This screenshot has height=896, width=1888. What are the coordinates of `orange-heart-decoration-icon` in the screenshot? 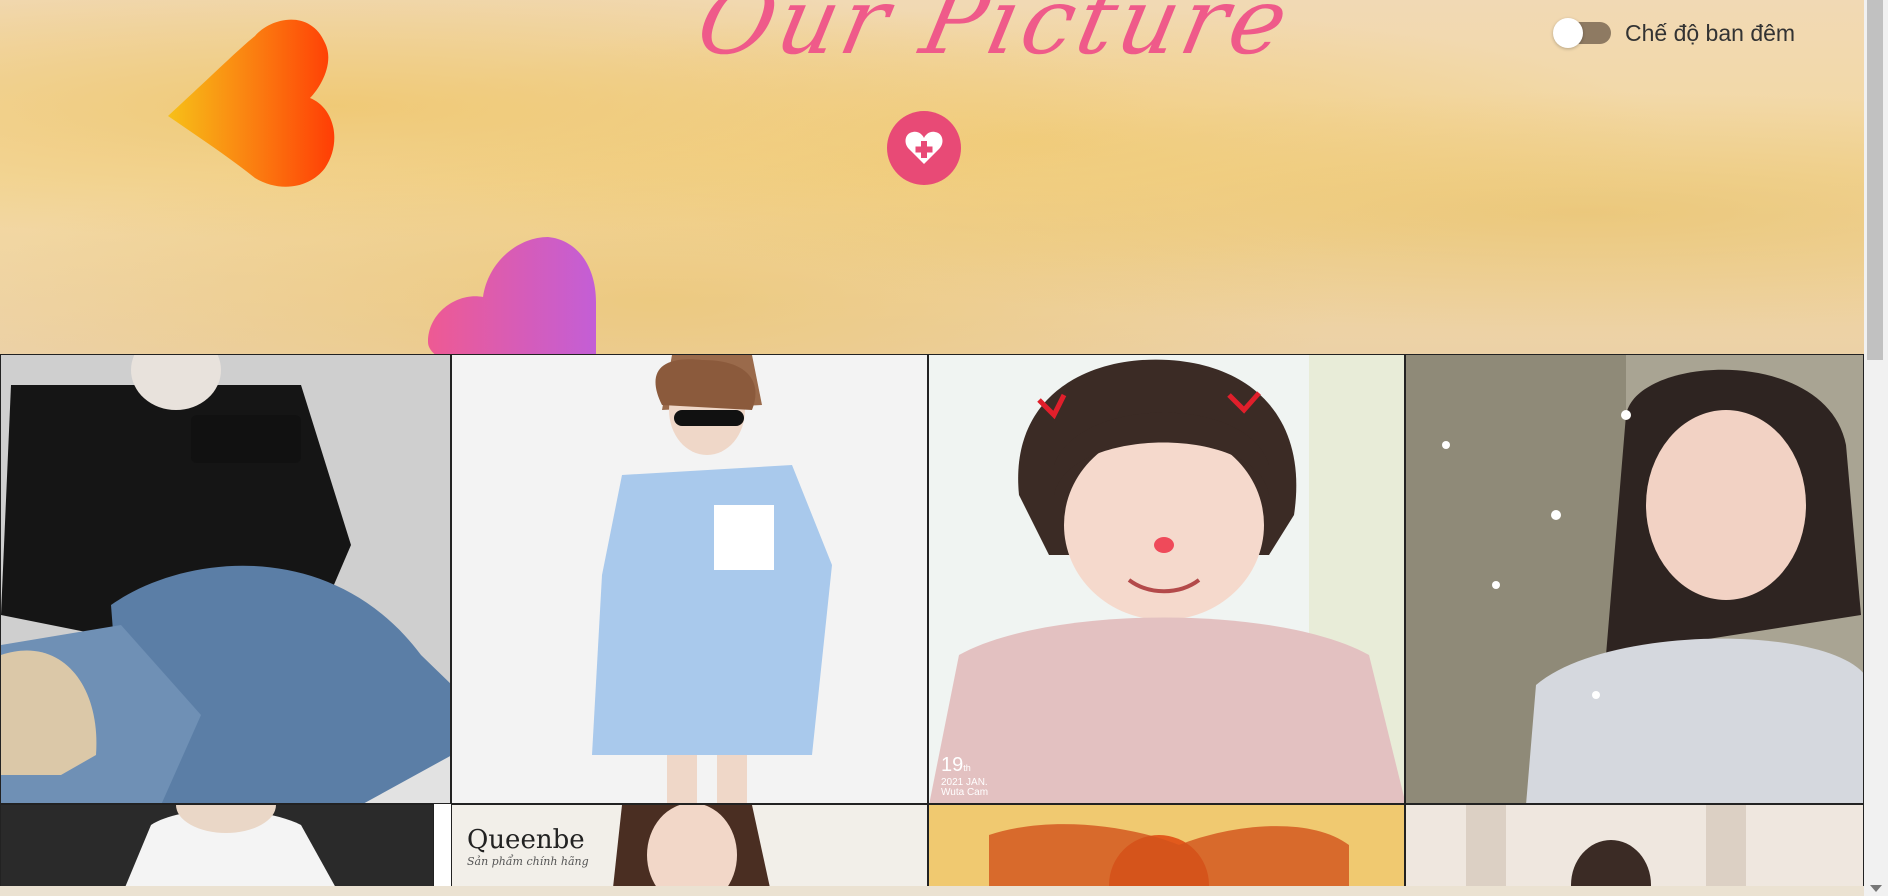 It's located at (251, 103).